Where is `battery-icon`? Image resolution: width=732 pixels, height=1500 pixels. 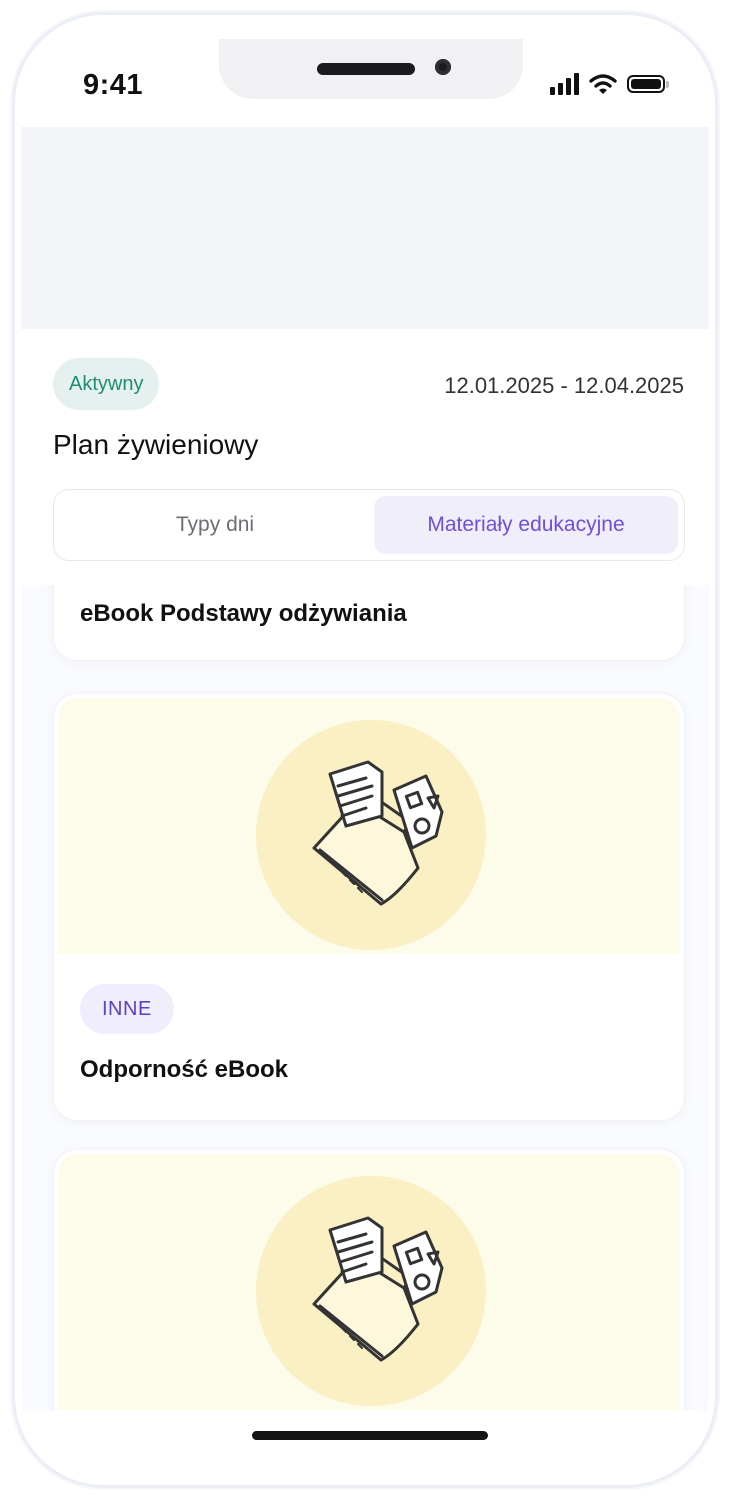 battery-icon is located at coordinates (648, 84).